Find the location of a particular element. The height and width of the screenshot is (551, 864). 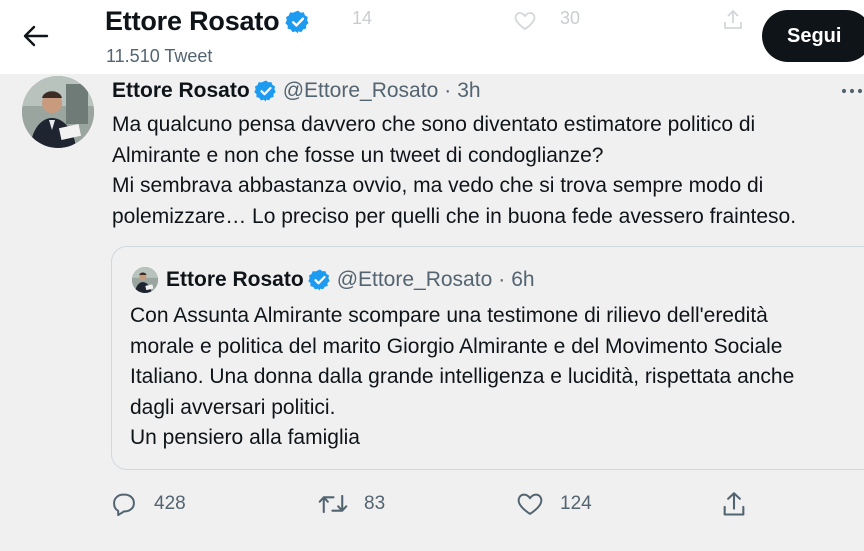

like-button: 124 is located at coordinates (554, 504).